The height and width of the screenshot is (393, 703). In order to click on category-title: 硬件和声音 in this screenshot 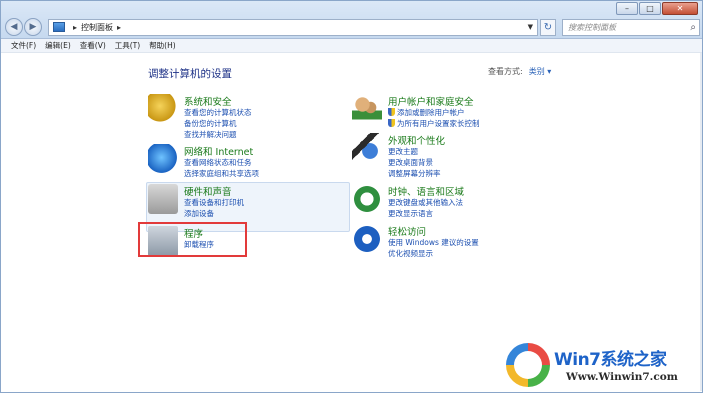, I will do `click(208, 191)`.